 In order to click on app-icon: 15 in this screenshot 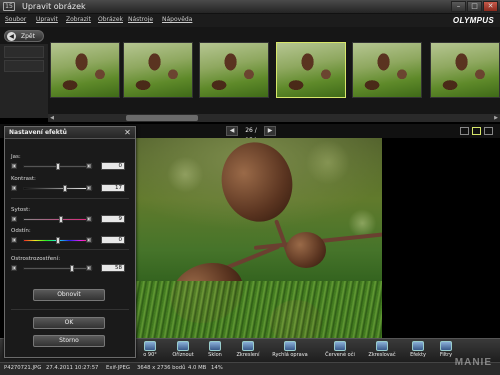, I will do `click(9, 6)`.